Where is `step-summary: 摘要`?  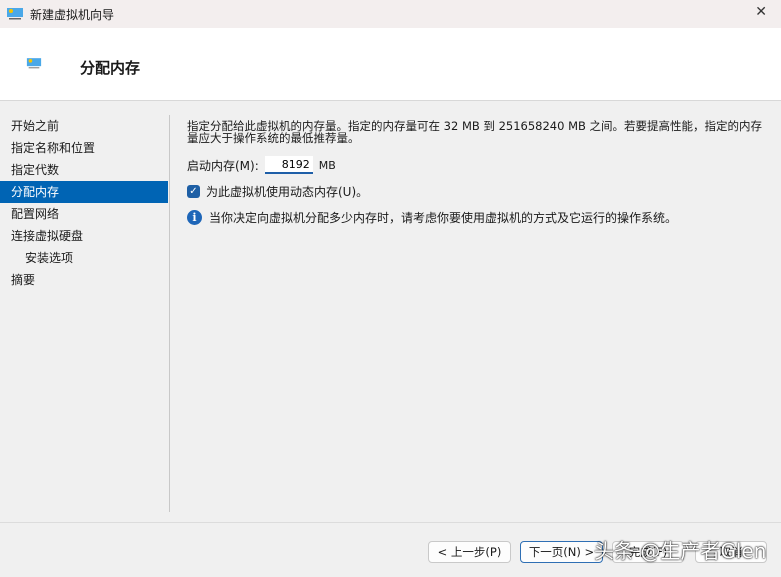
step-summary: 摘要 is located at coordinates (84, 280).